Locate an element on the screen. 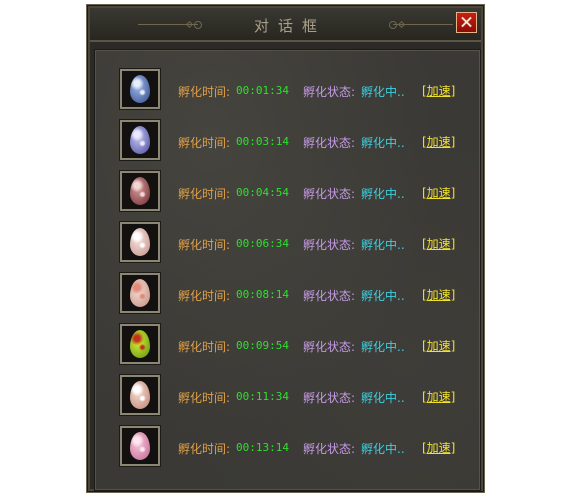 The image size is (571, 497). egg-row: 孵化时间: 00:06:34 孵化状态: 孵化中.. [加速] is located at coordinates (287, 243).